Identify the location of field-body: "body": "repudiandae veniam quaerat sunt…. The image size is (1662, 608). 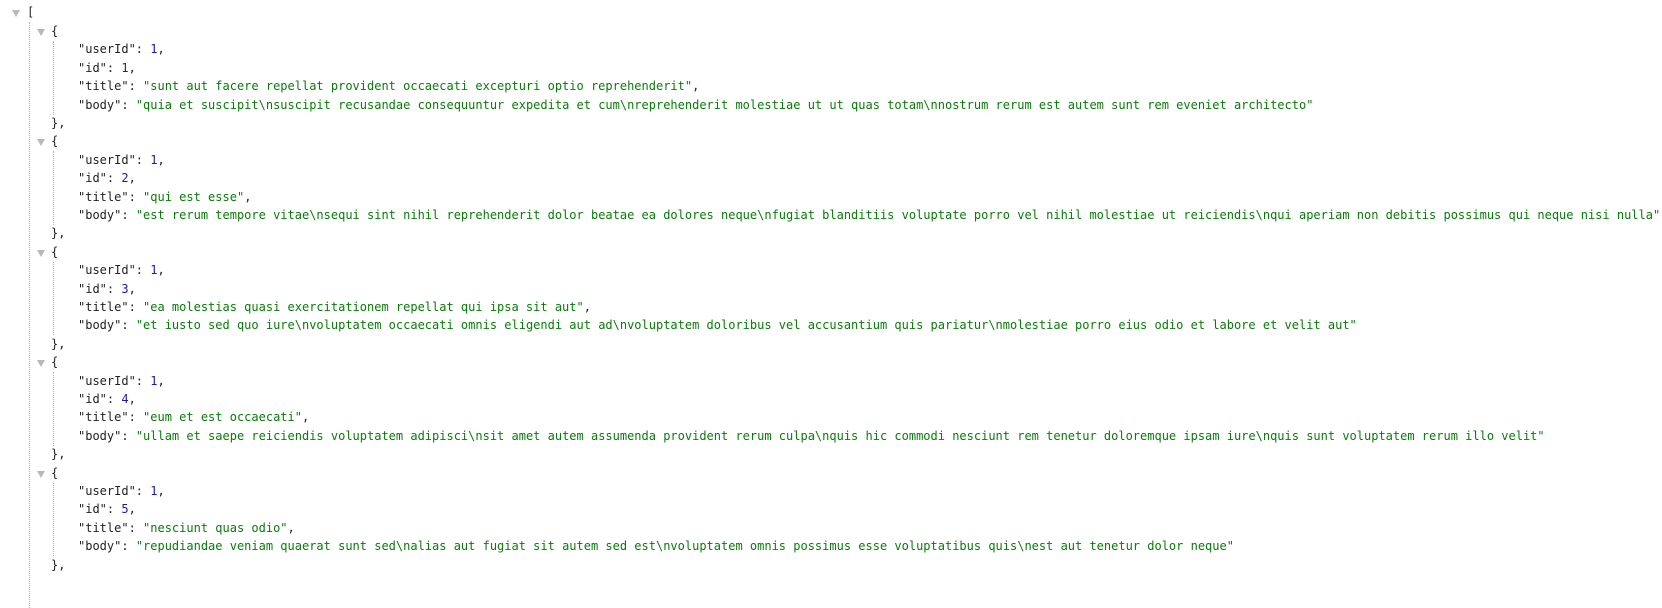
(656, 546).